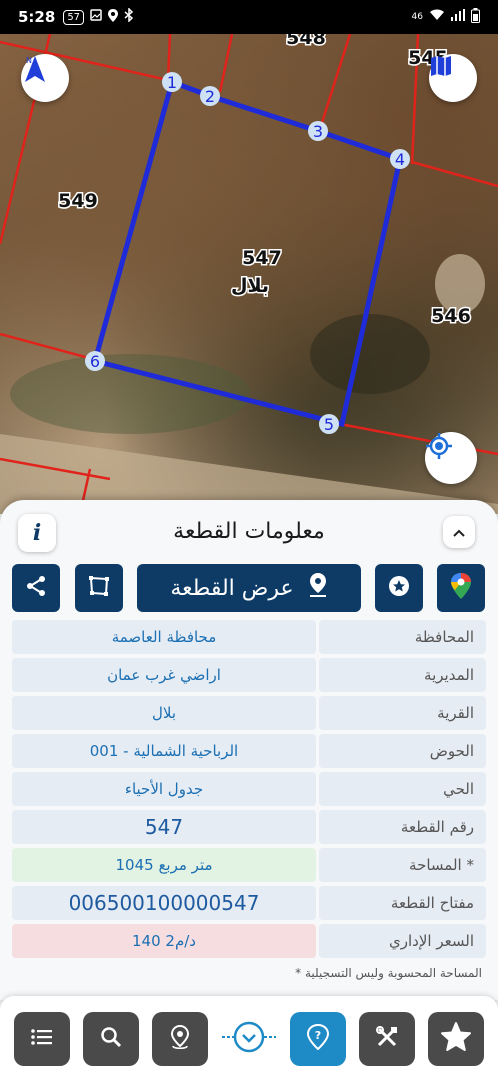 The image size is (498, 1080). I want to click on notification-badge: 57, so click(74, 17).